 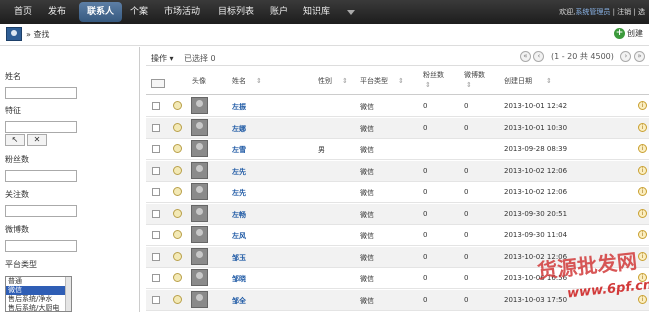 What do you see at coordinates (41, 127) in the screenshot?
I see `feature-filter-input` at bounding box center [41, 127].